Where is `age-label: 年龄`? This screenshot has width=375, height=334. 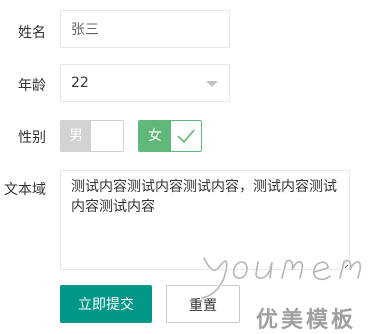 age-label: 年龄 is located at coordinates (32, 86).